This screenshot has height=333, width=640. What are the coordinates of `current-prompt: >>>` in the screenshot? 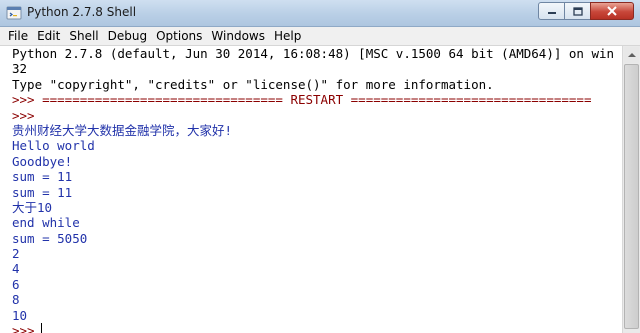 It's located at (23, 328).